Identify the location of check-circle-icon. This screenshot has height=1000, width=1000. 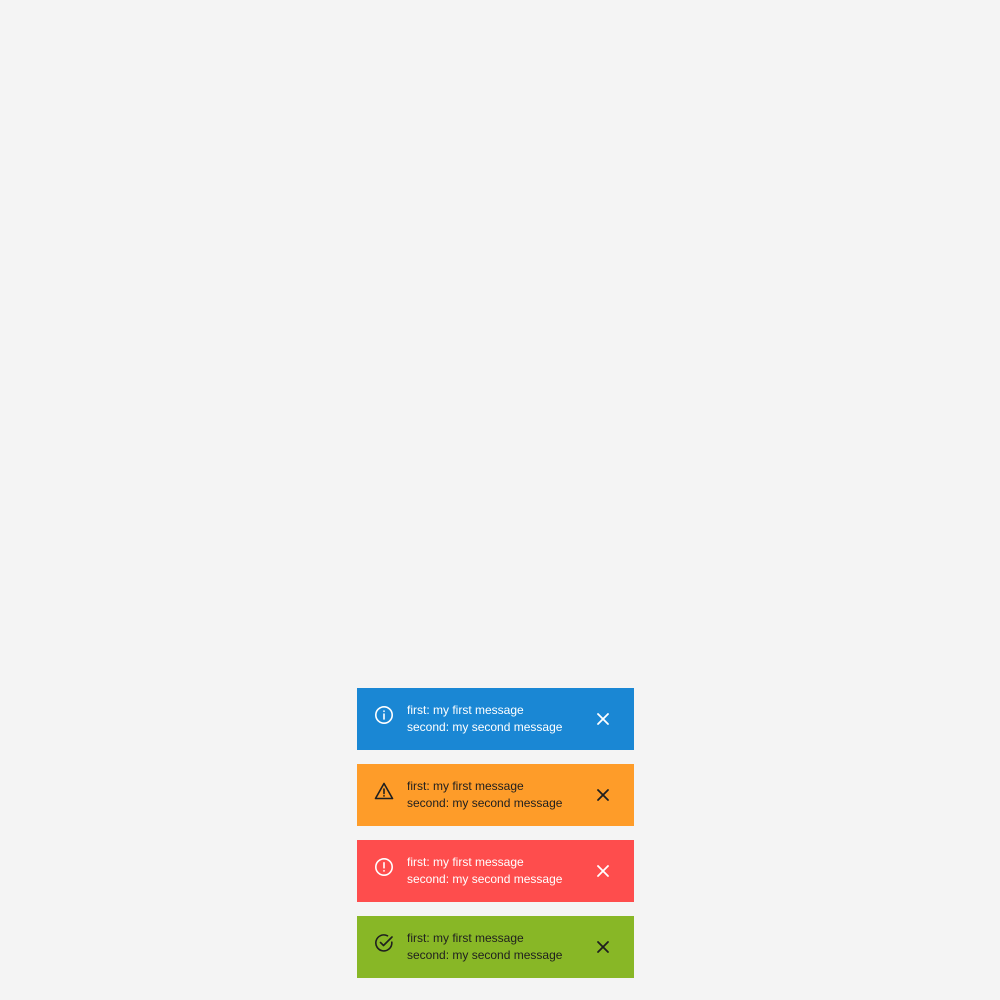
(384, 943).